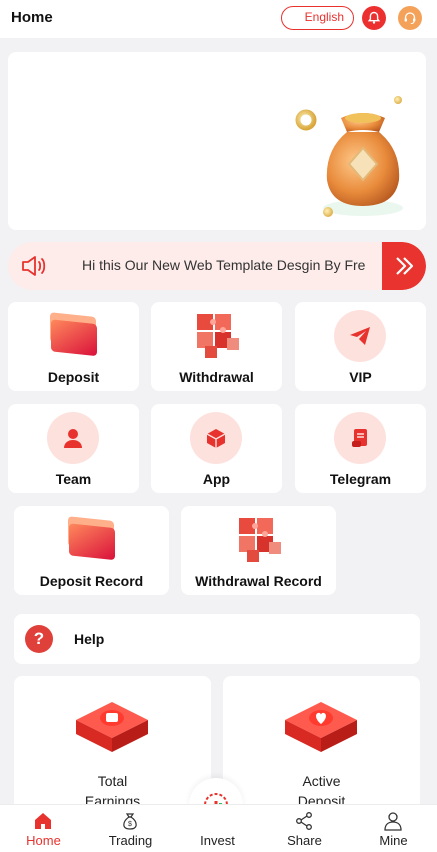 This screenshot has width=437, height=852. I want to click on person-icon, so click(73, 438).